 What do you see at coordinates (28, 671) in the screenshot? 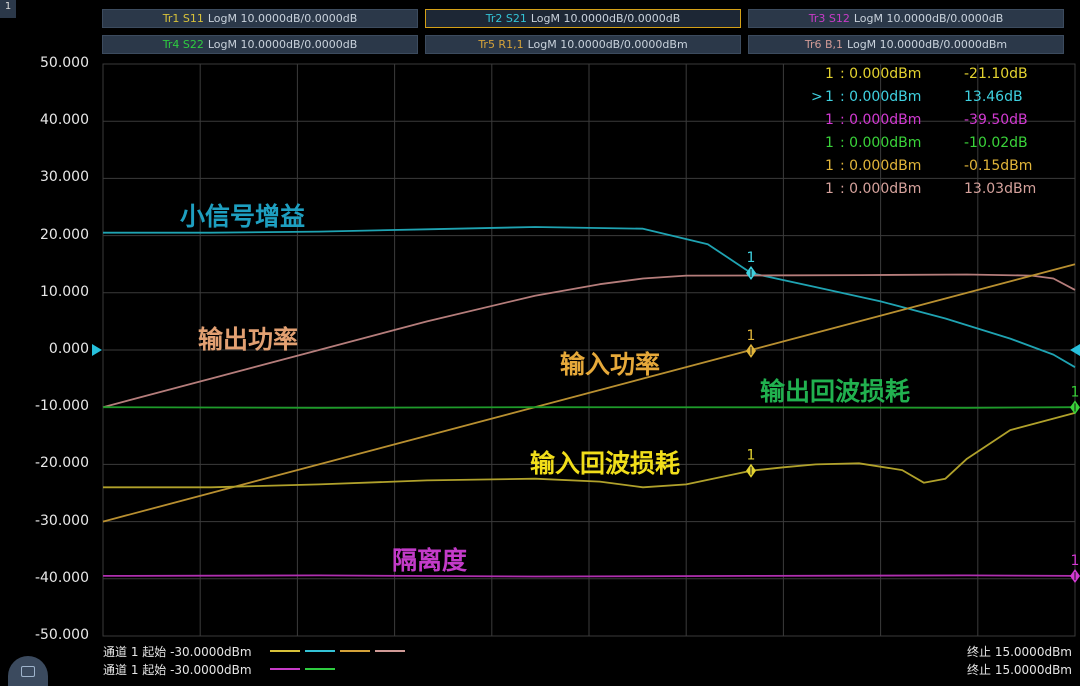
I see `display-icon` at bounding box center [28, 671].